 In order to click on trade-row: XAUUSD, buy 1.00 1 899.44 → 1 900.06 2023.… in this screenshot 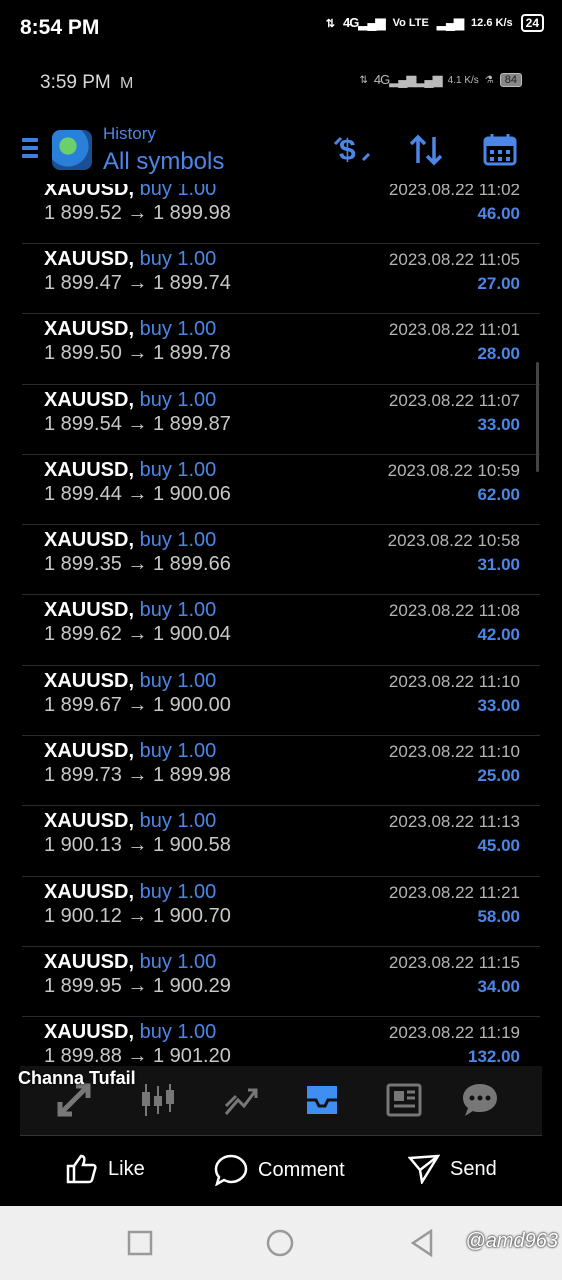, I will do `click(281, 490)`.